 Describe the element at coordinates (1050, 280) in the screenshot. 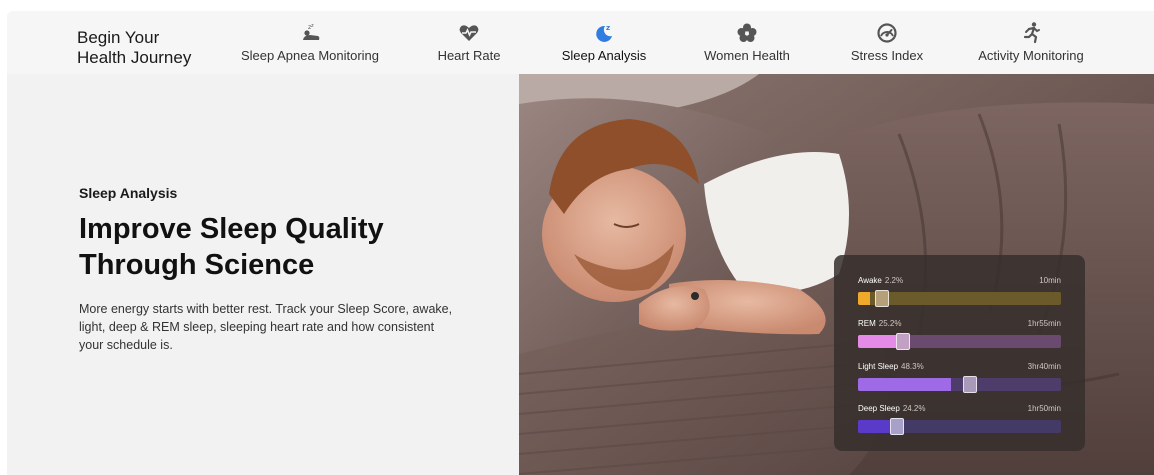

I see `stage-duration: 10min` at that location.